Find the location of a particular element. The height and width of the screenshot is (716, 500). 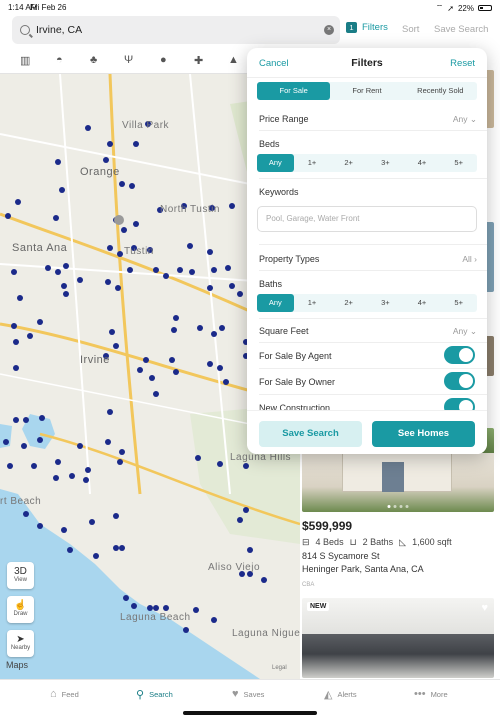

beds-3plus: 3+ is located at coordinates (385, 163).